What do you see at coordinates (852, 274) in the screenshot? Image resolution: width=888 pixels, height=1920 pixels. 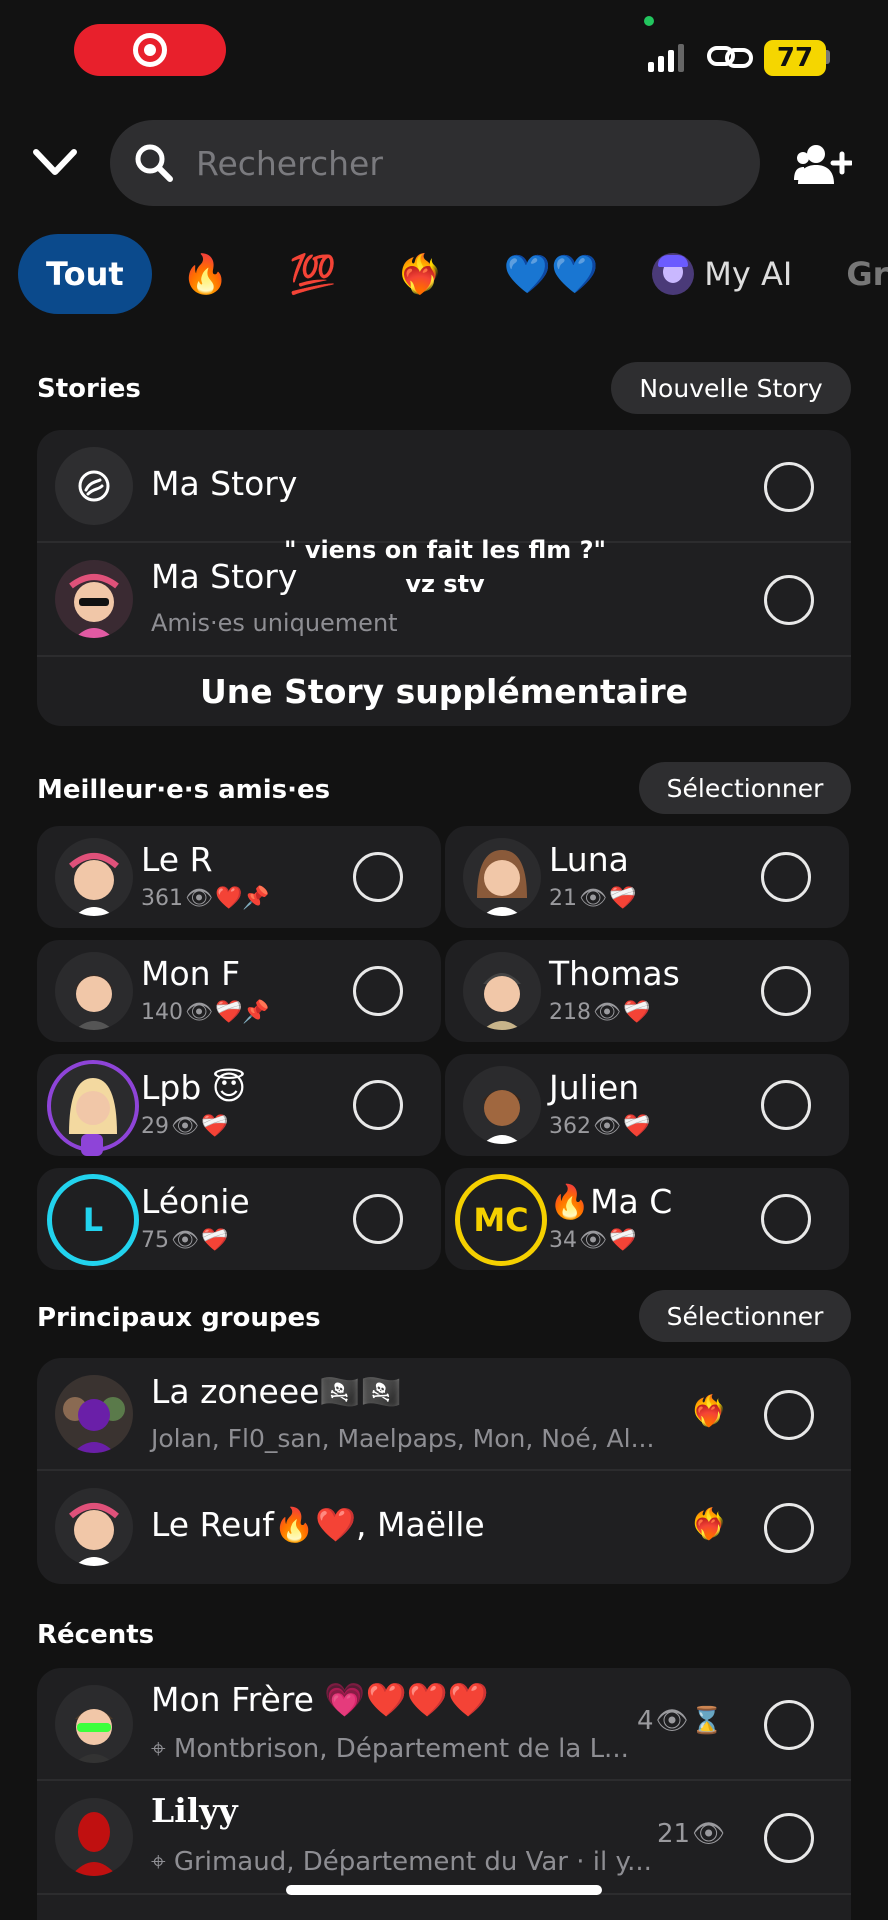 I see `chip-groups: Gr` at bounding box center [852, 274].